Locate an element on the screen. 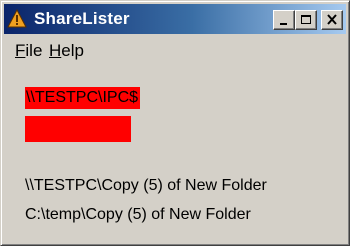 This screenshot has width=350, height=246. maximize-button is located at coordinates (306, 20).